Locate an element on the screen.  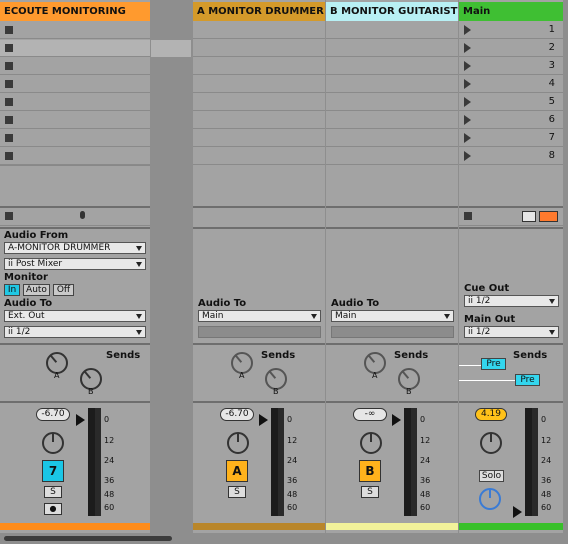
main-out-select: ii 1/2 is located at coordinates (511, 332).